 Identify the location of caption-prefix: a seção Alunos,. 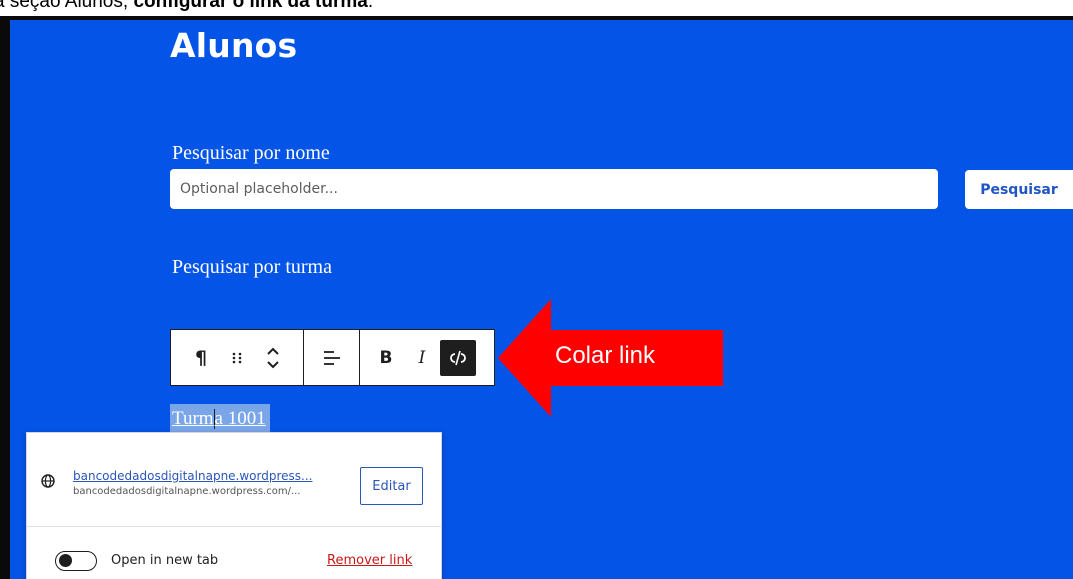
(67, 6).